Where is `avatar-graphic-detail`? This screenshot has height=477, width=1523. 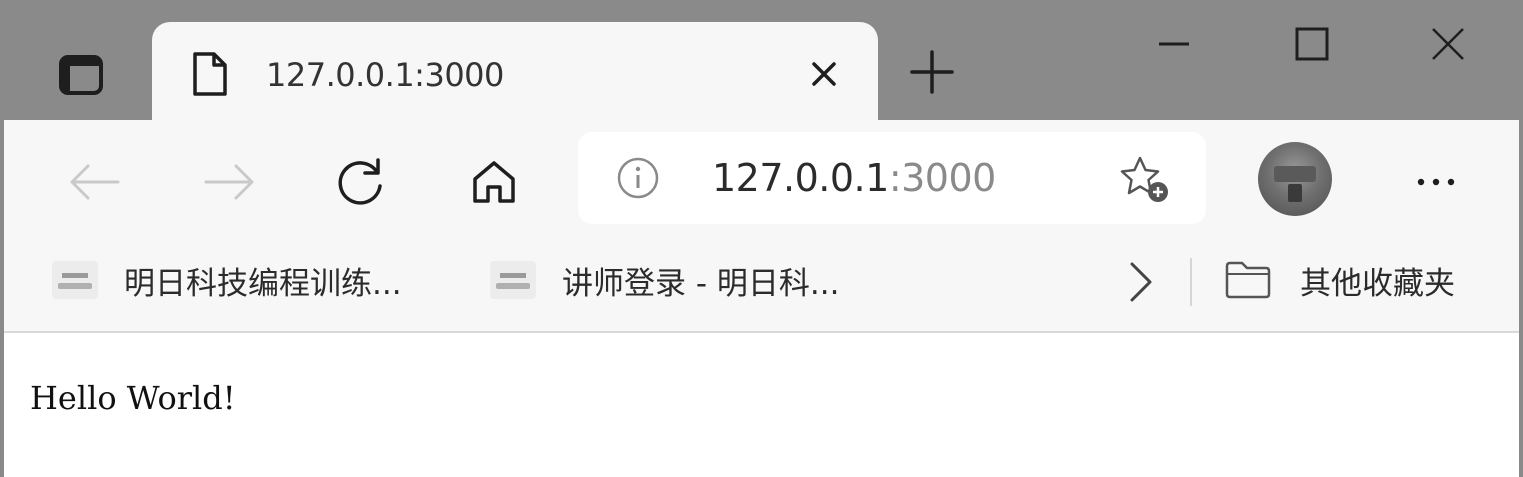 avatar-graphic-detail is located at coordinates (1295, 193).